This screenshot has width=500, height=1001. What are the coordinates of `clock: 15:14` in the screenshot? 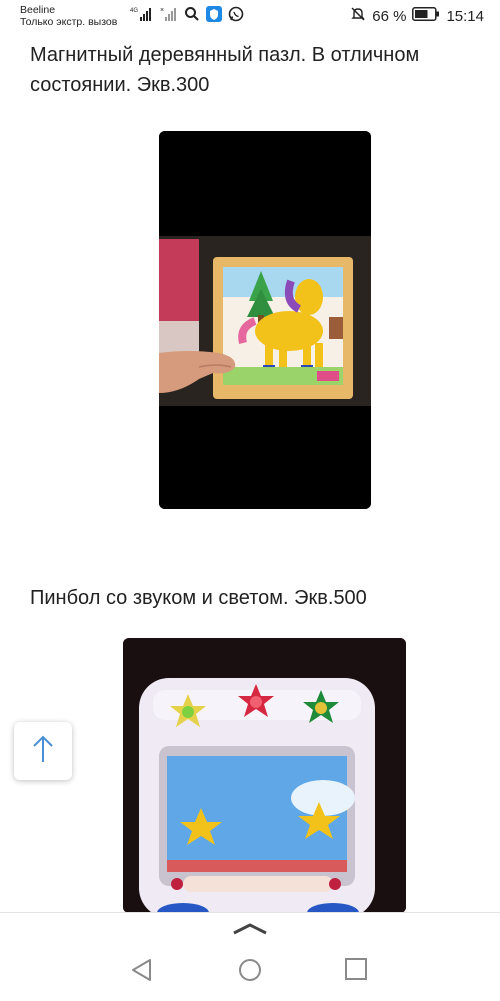 It's located at (465, 16).